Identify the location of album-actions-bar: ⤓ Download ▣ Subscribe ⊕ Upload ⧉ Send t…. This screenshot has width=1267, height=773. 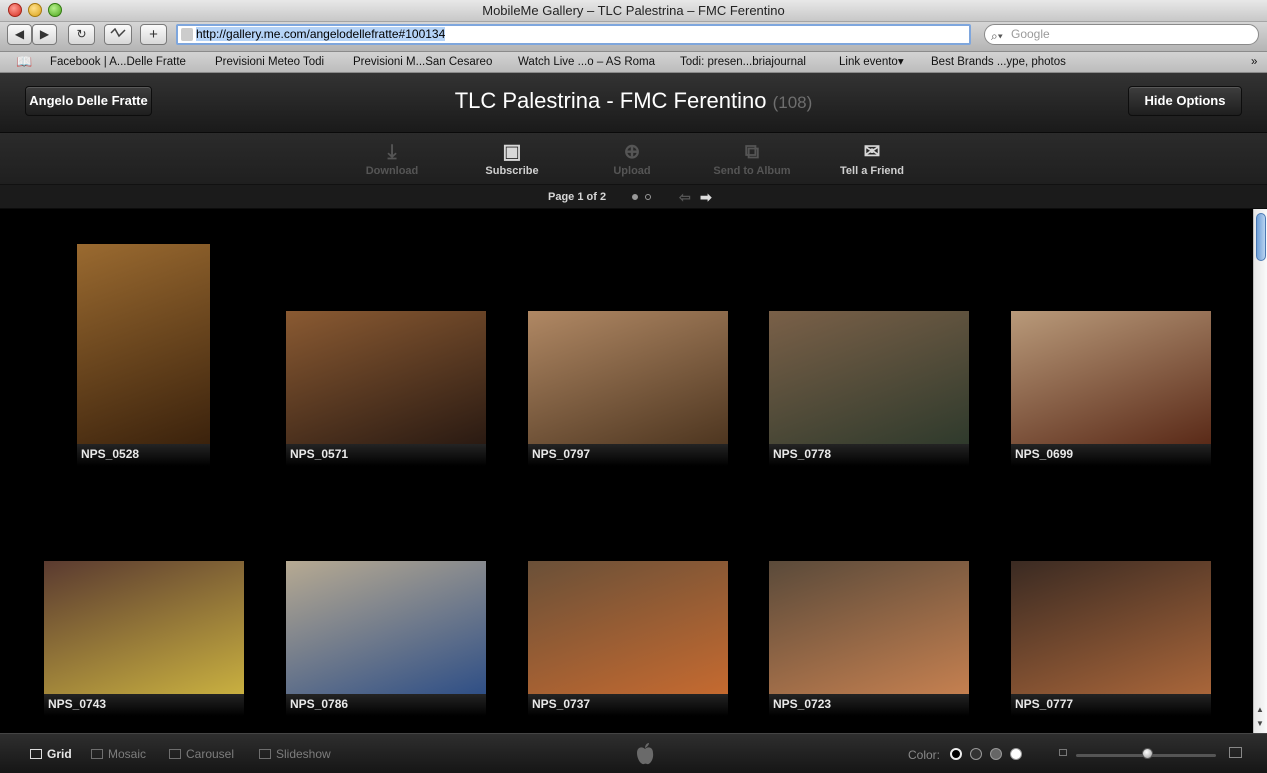
(633, 159).